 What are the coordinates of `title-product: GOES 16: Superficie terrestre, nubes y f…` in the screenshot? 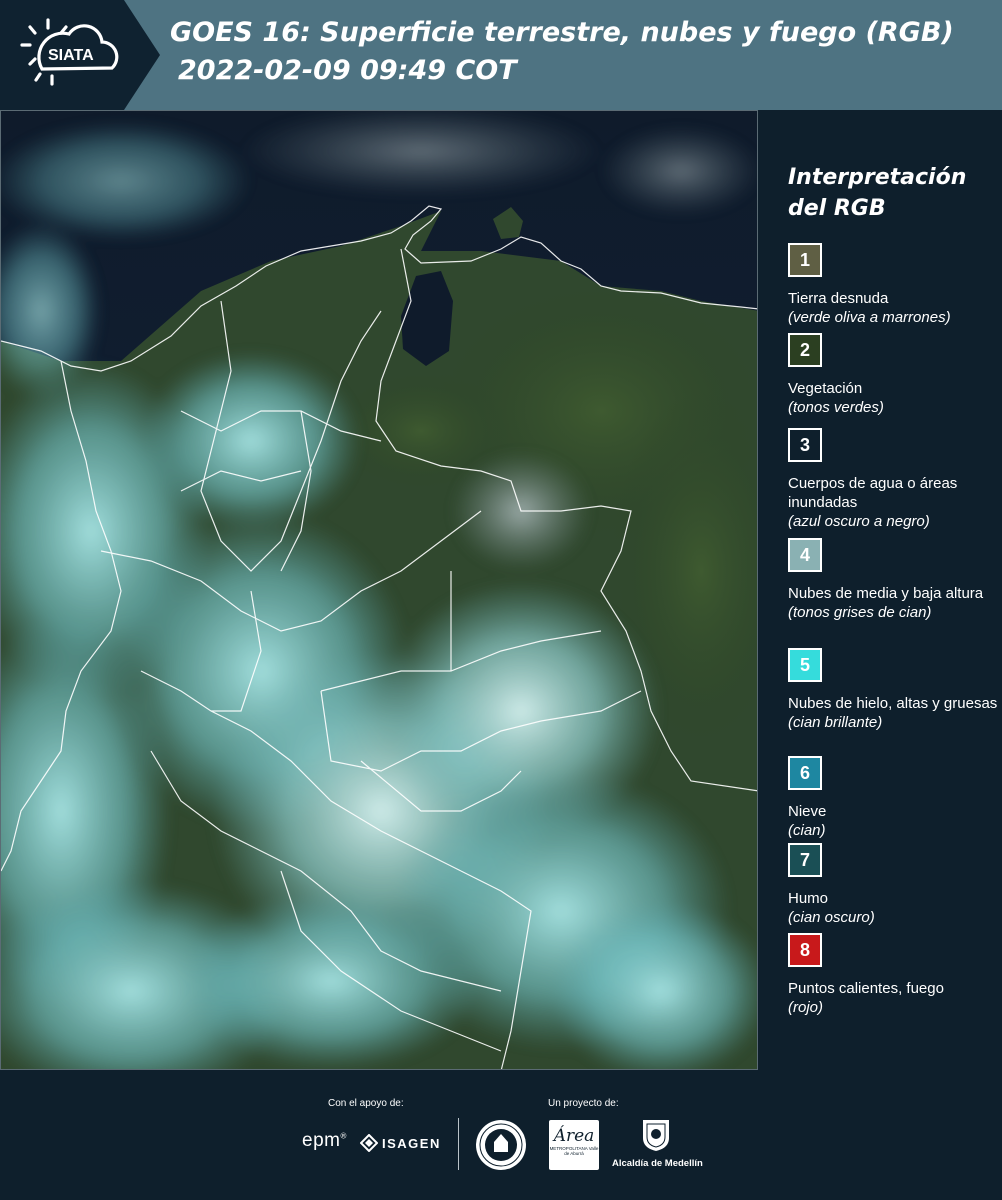 It's located at (562, 32).